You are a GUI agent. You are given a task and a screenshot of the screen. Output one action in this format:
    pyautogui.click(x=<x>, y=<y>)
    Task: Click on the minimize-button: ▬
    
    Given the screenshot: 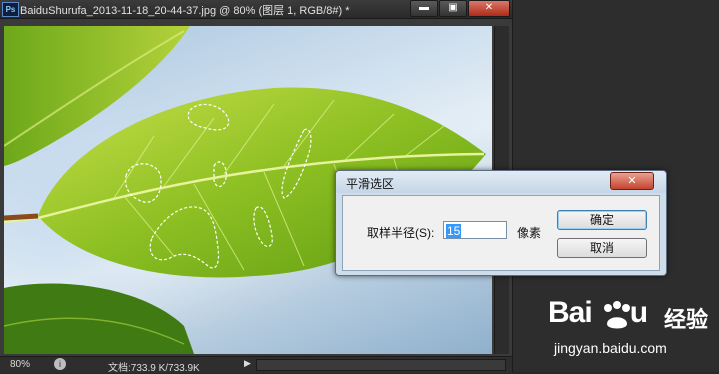 What is the action you would take?
    pyautogui.click(x=424, y=8)
    